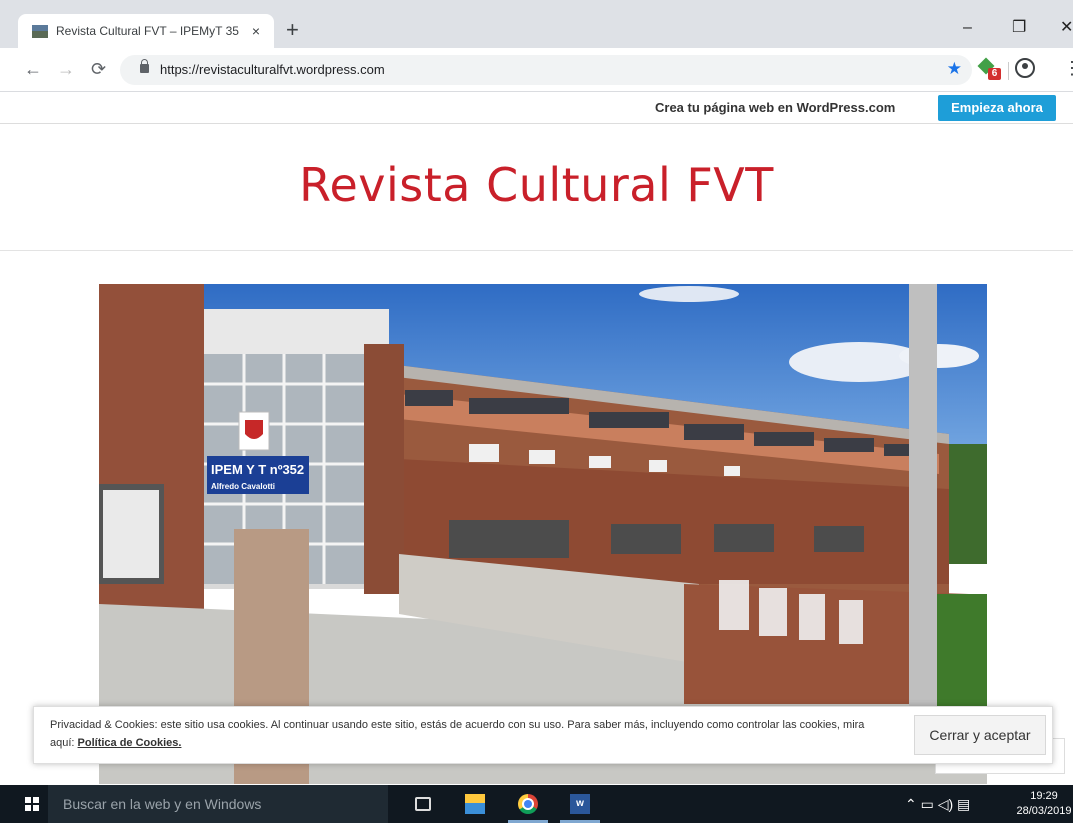 The width and height of the screenshot is (1073, 823). I want to click on clock-time: 19:29, so click(1044, 796).